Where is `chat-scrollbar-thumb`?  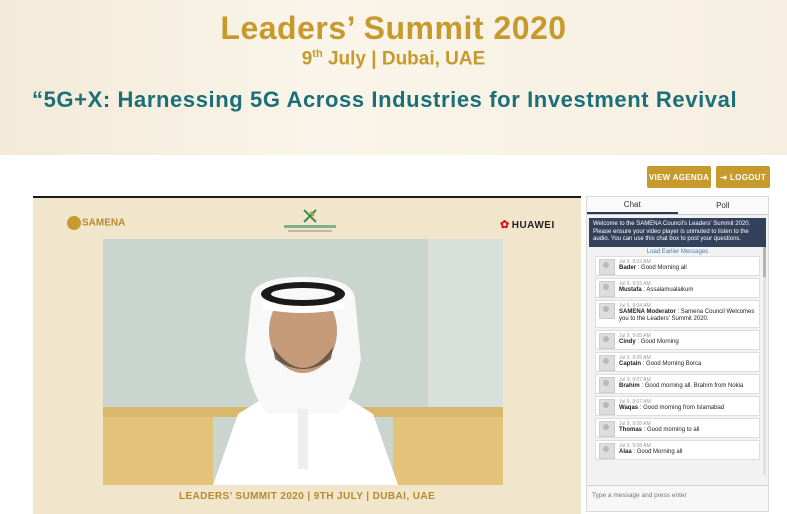 chat-scrollbar-thumb is located at coordinates (764, 262).